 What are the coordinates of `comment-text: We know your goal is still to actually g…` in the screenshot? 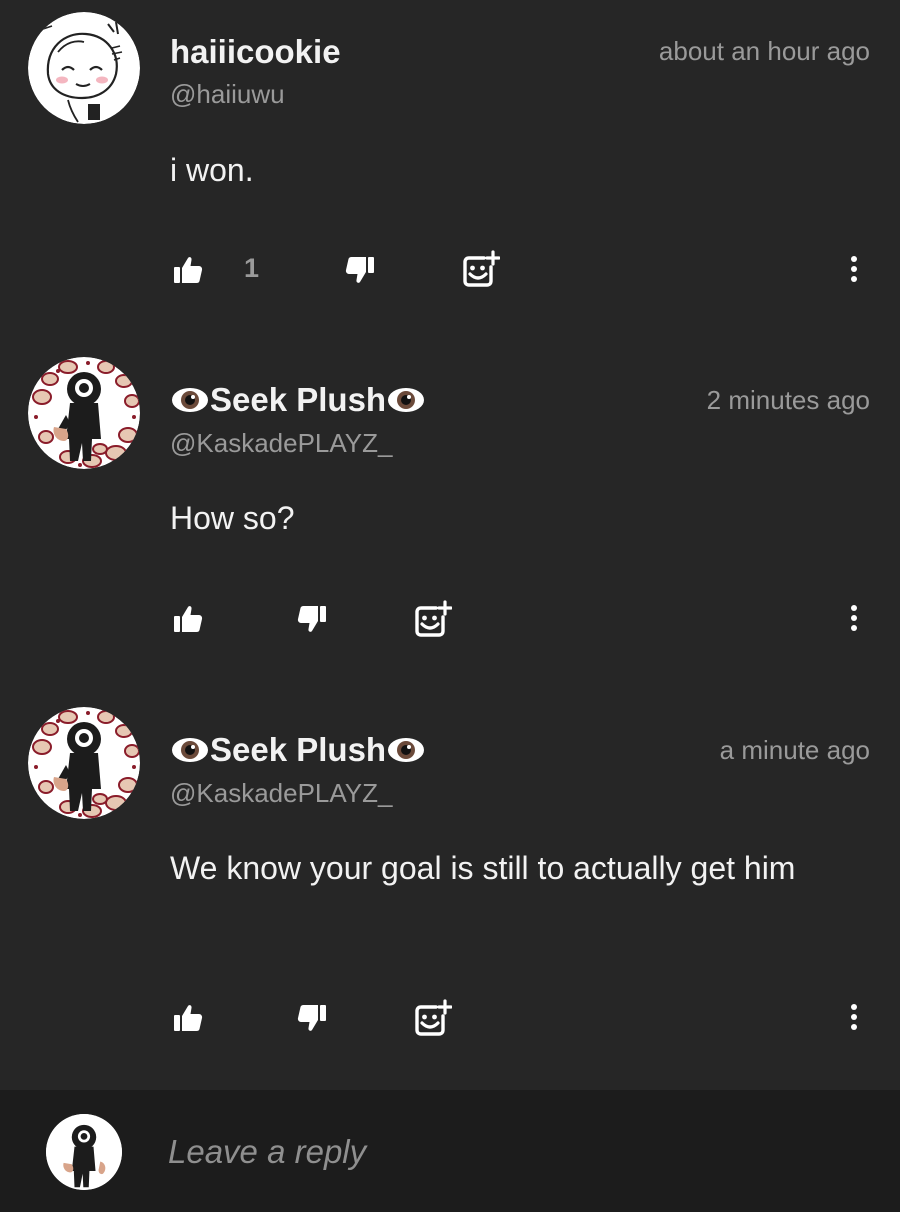 It's located at (483, 868).